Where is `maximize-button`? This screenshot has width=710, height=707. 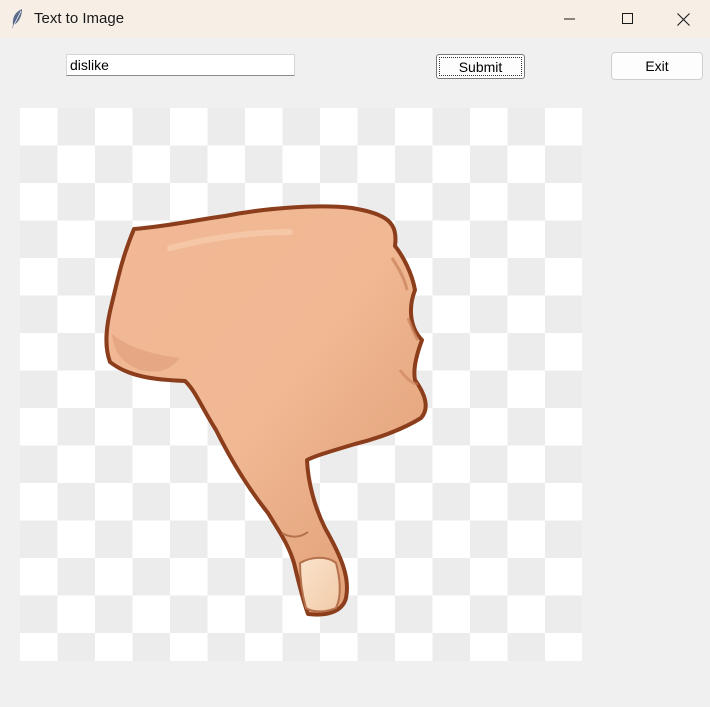 maximize-button is located at coordinates (628, 19).